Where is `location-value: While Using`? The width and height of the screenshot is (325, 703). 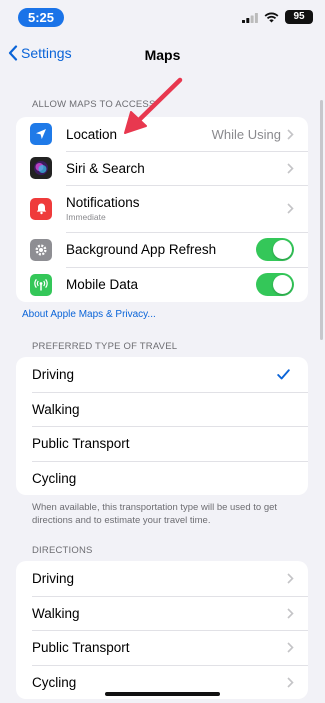 location-value: While Using is located at coordinates (246, 134).